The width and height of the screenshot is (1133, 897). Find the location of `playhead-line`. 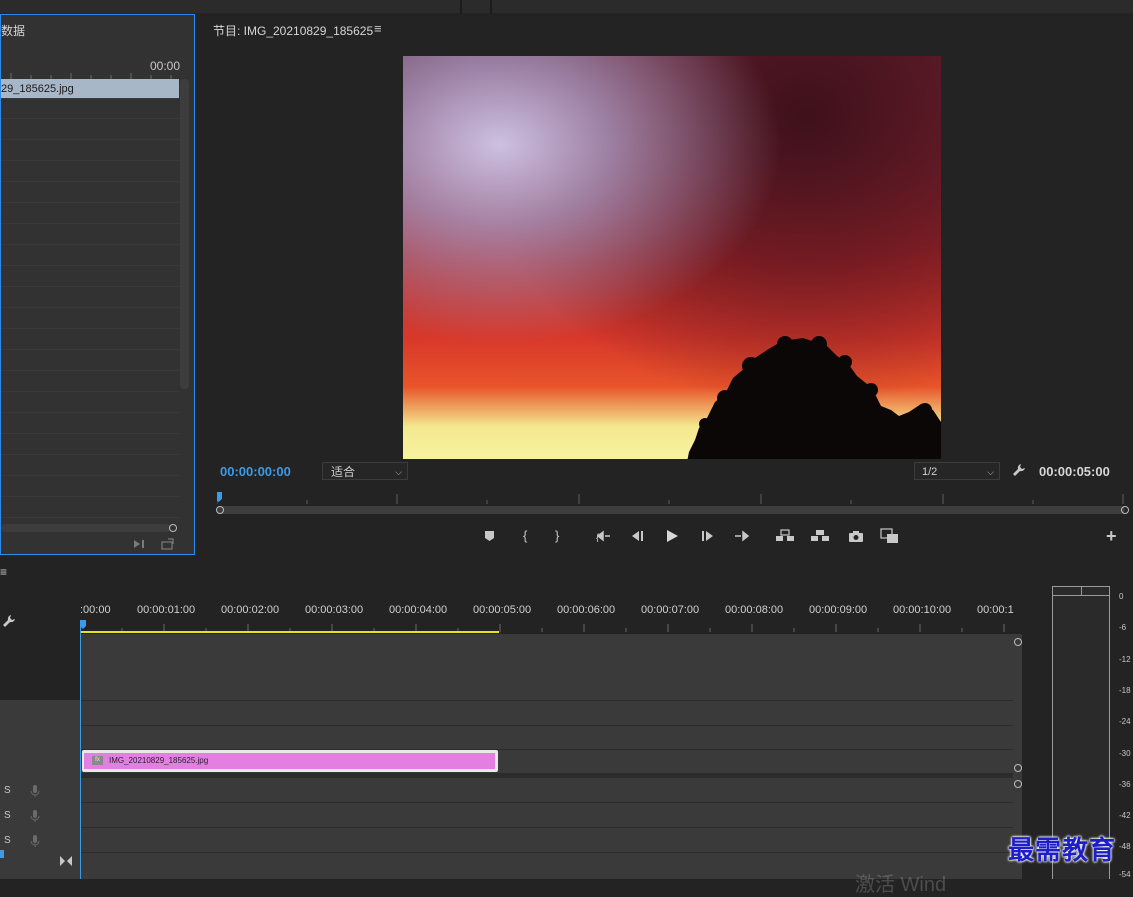

playhead-line is located at coordinates (80, 749).